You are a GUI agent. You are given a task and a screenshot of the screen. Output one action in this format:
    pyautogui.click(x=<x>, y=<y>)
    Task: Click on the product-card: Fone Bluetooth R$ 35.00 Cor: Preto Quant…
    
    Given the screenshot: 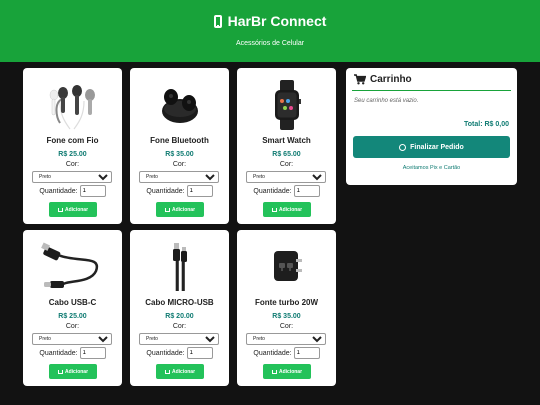 What is the action you would take?
    pyautogui.click(x=179, y=146)
    